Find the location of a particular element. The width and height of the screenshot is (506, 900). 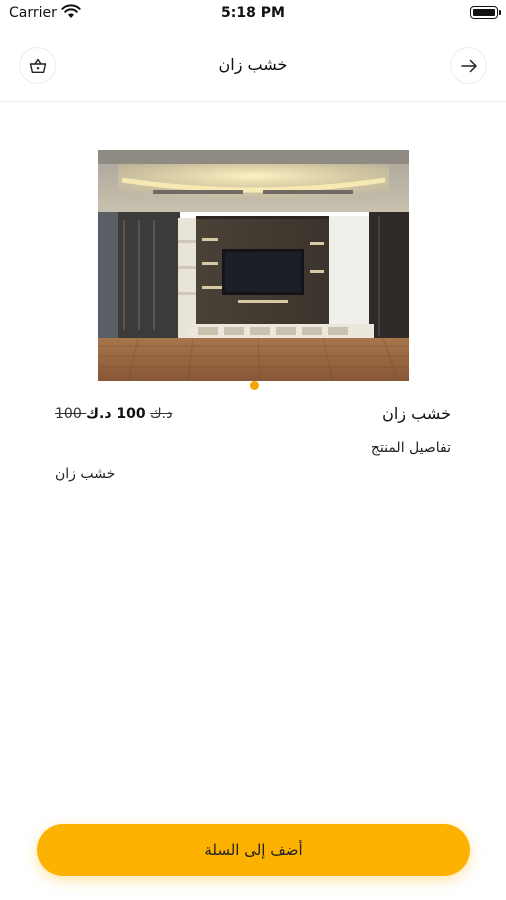

product-description: خشب زان is located at coordinates (85, 474).